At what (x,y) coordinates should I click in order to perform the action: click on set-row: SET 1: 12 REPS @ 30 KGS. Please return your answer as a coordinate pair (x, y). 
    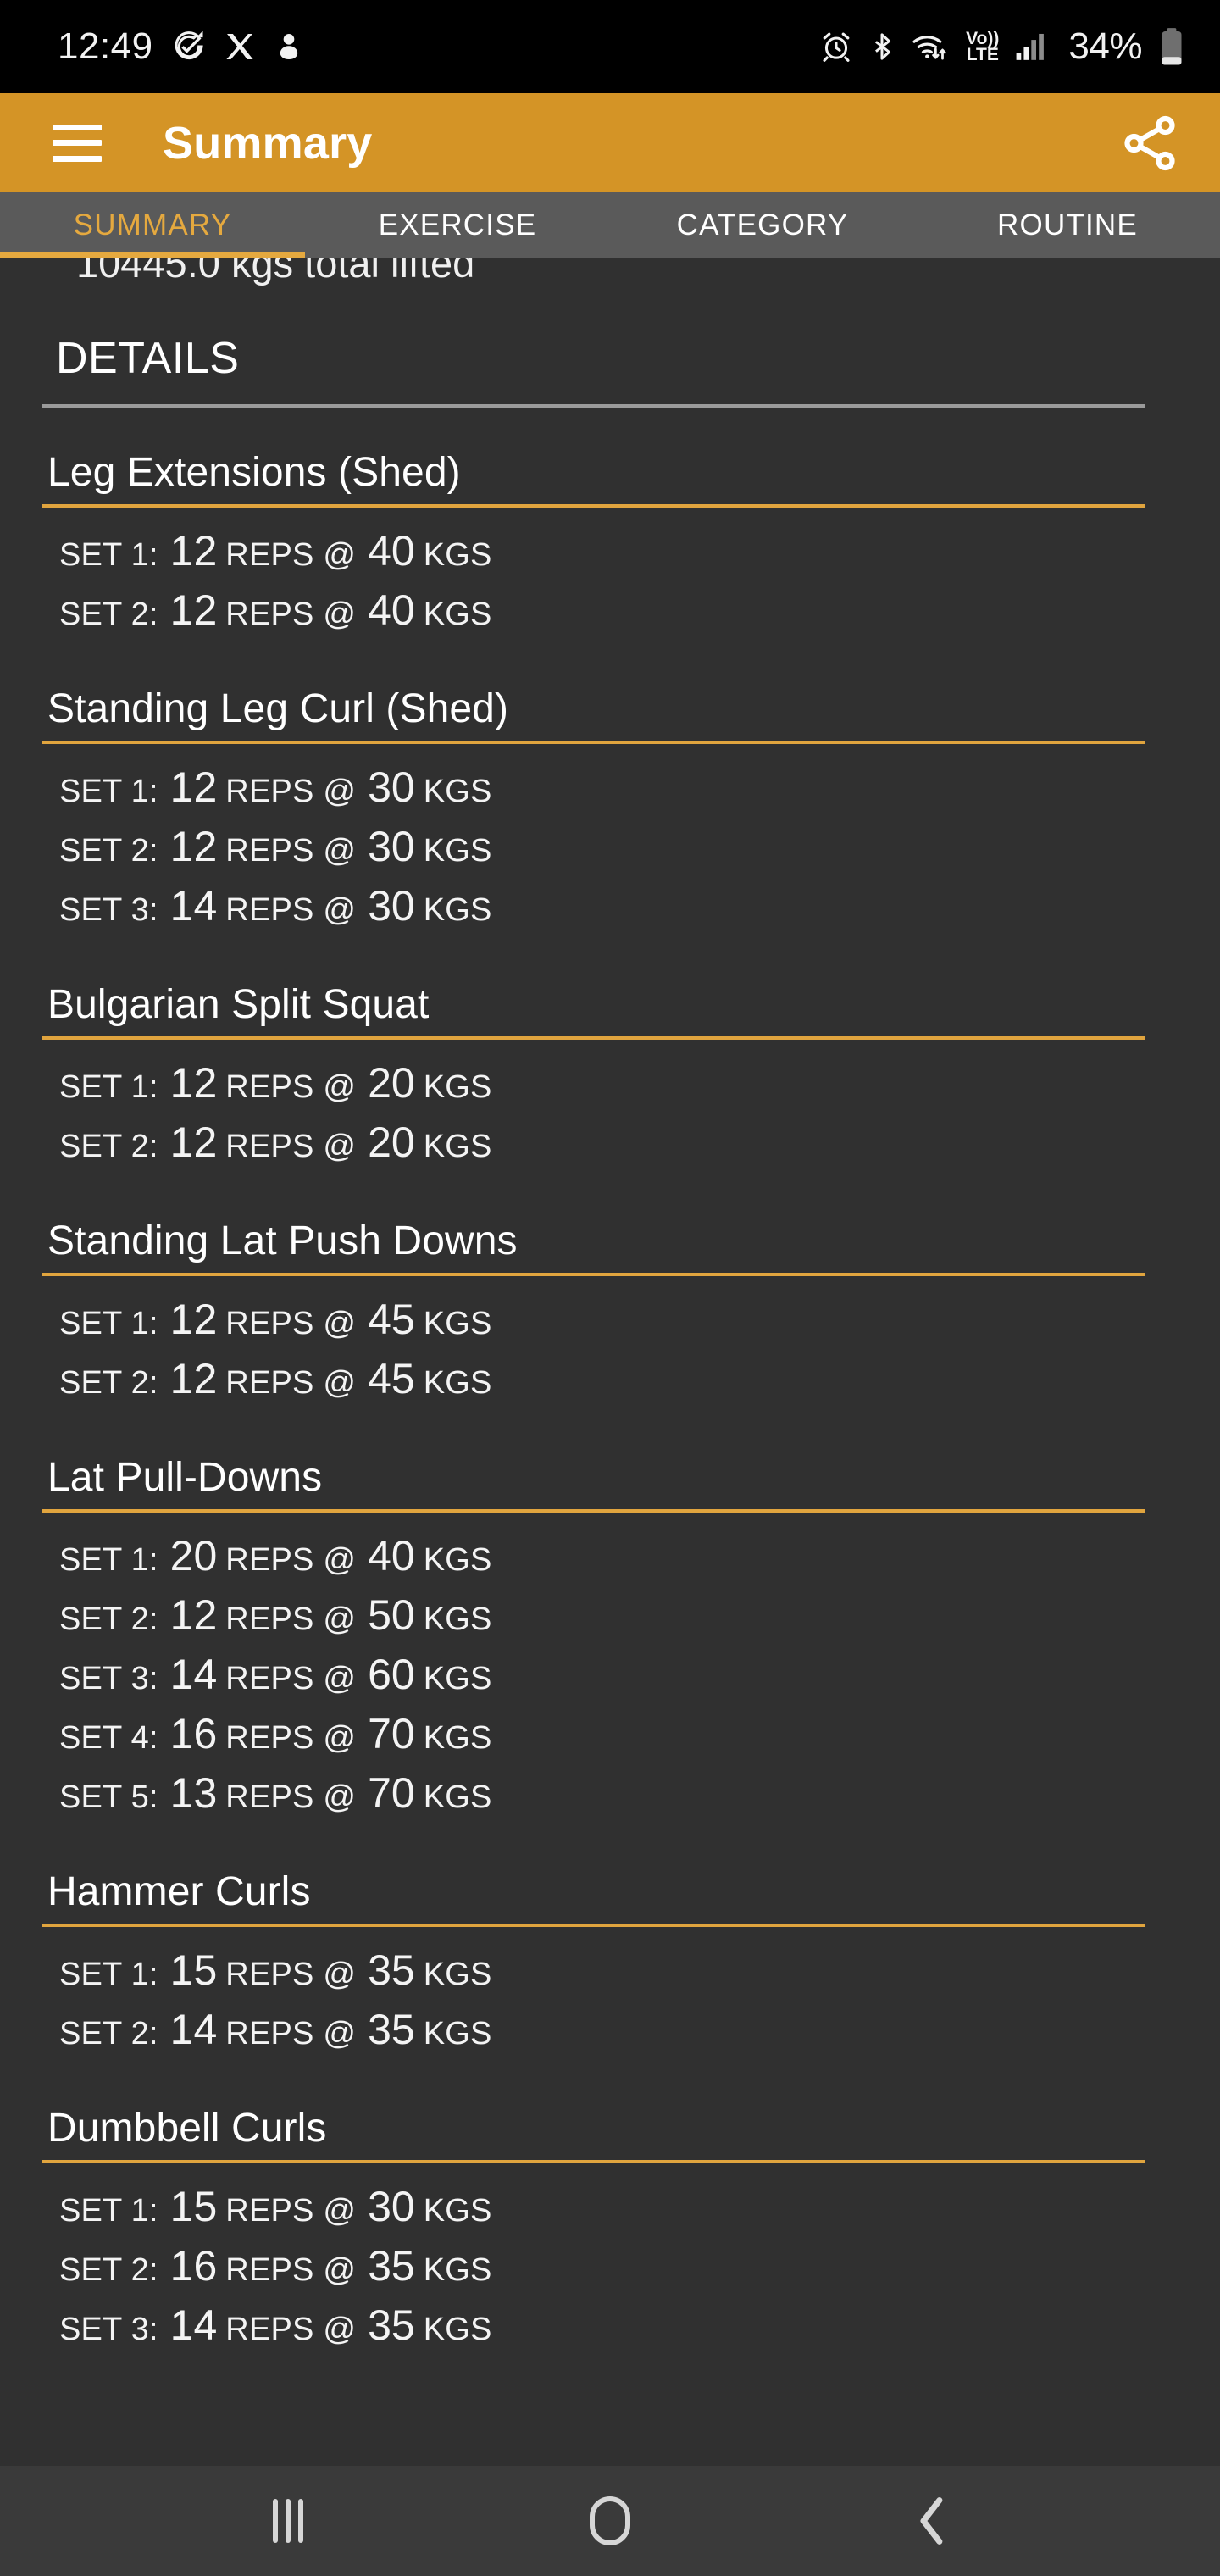
    Looking at the image, I should click on (618, 792).